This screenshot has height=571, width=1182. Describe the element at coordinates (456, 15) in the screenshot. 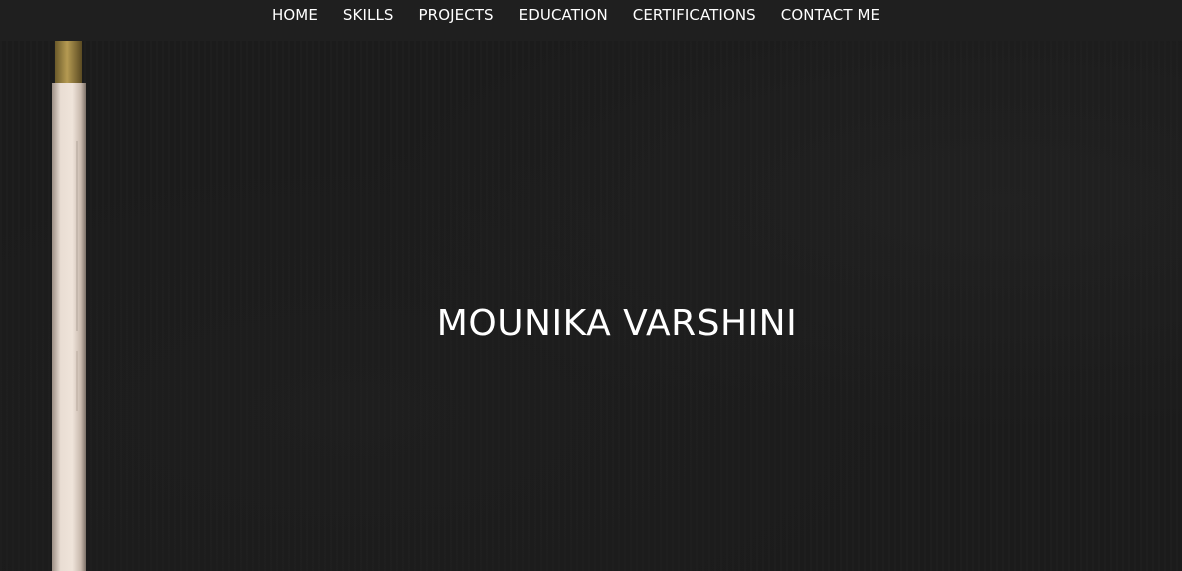

I see `nav-projects-link: PROJECTS` at that location.